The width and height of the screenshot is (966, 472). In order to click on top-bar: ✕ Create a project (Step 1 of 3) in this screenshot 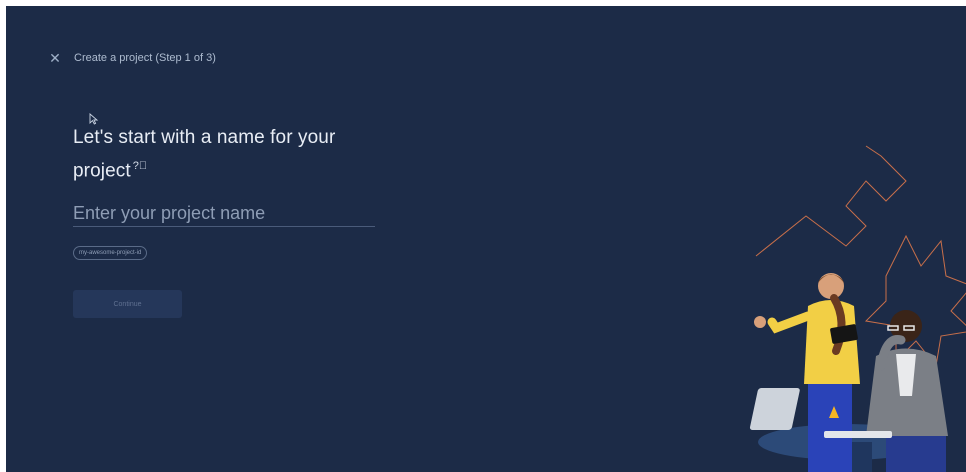, I will do `click(132, 58)`.